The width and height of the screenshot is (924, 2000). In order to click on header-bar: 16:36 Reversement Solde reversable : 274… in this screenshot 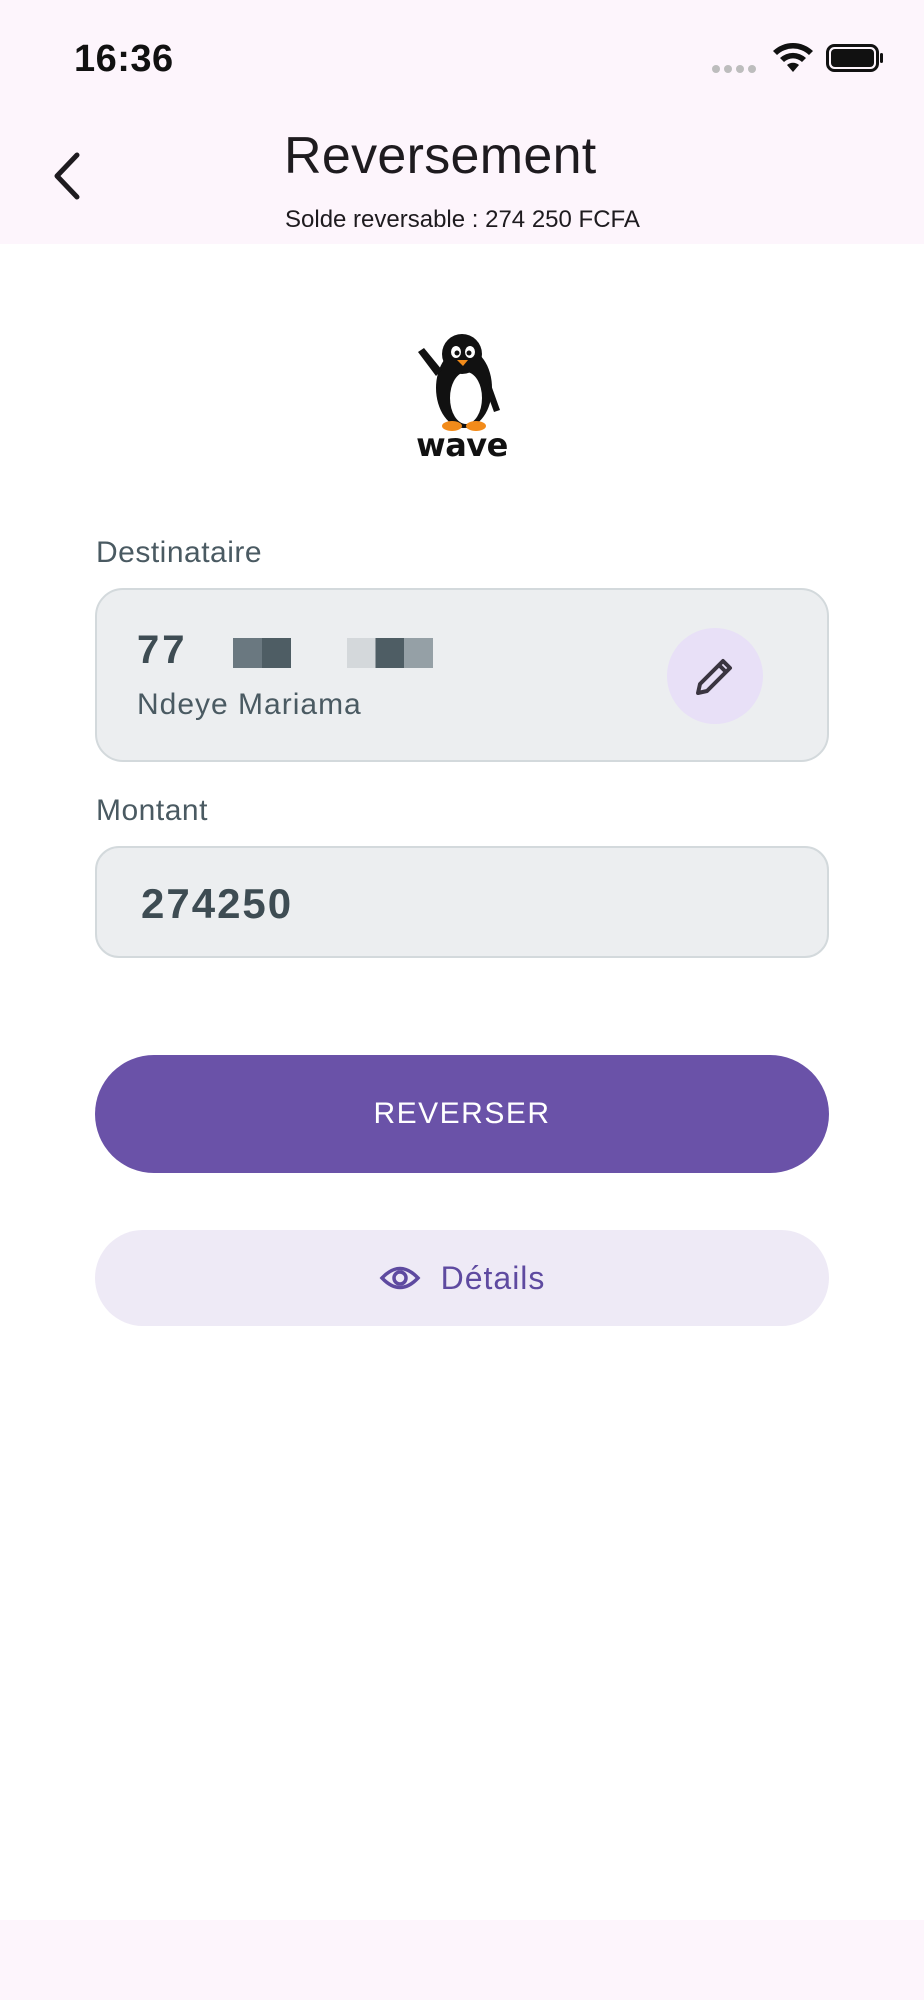, I will do `click(462, 122)`.